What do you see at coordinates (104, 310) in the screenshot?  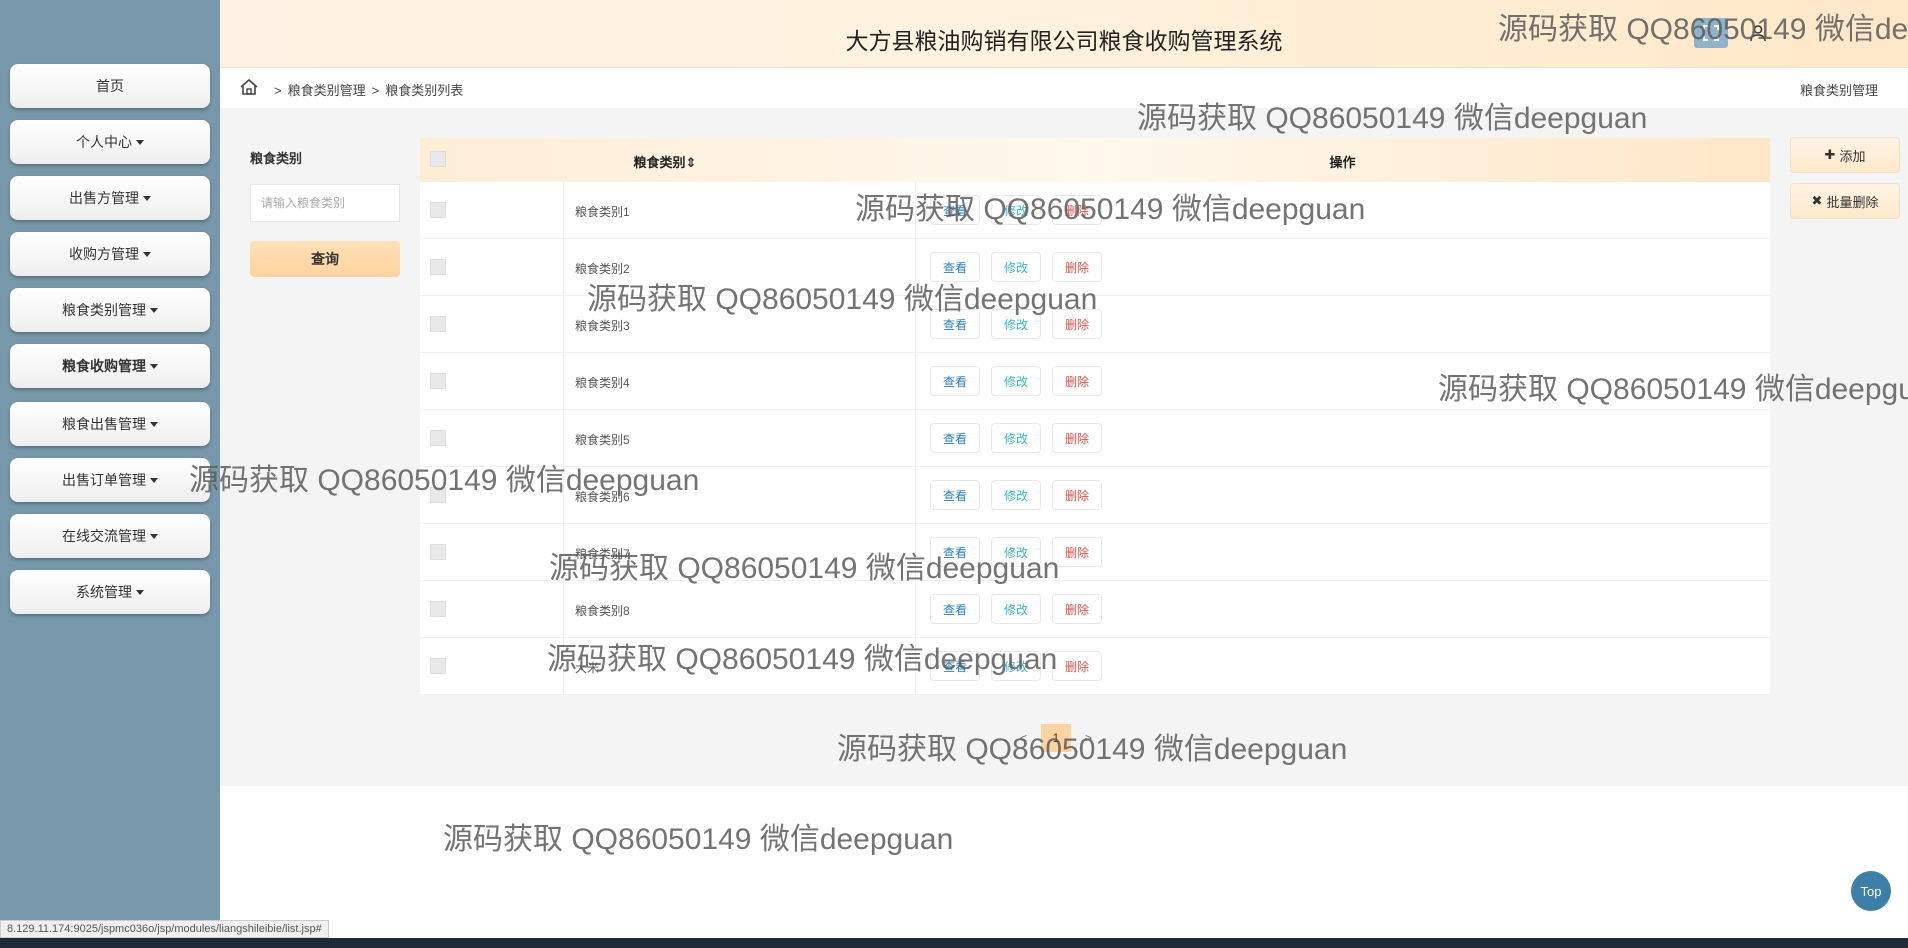 I see `sidebar-item-label: 粮食类别管理` at bounding box center [104, 310].